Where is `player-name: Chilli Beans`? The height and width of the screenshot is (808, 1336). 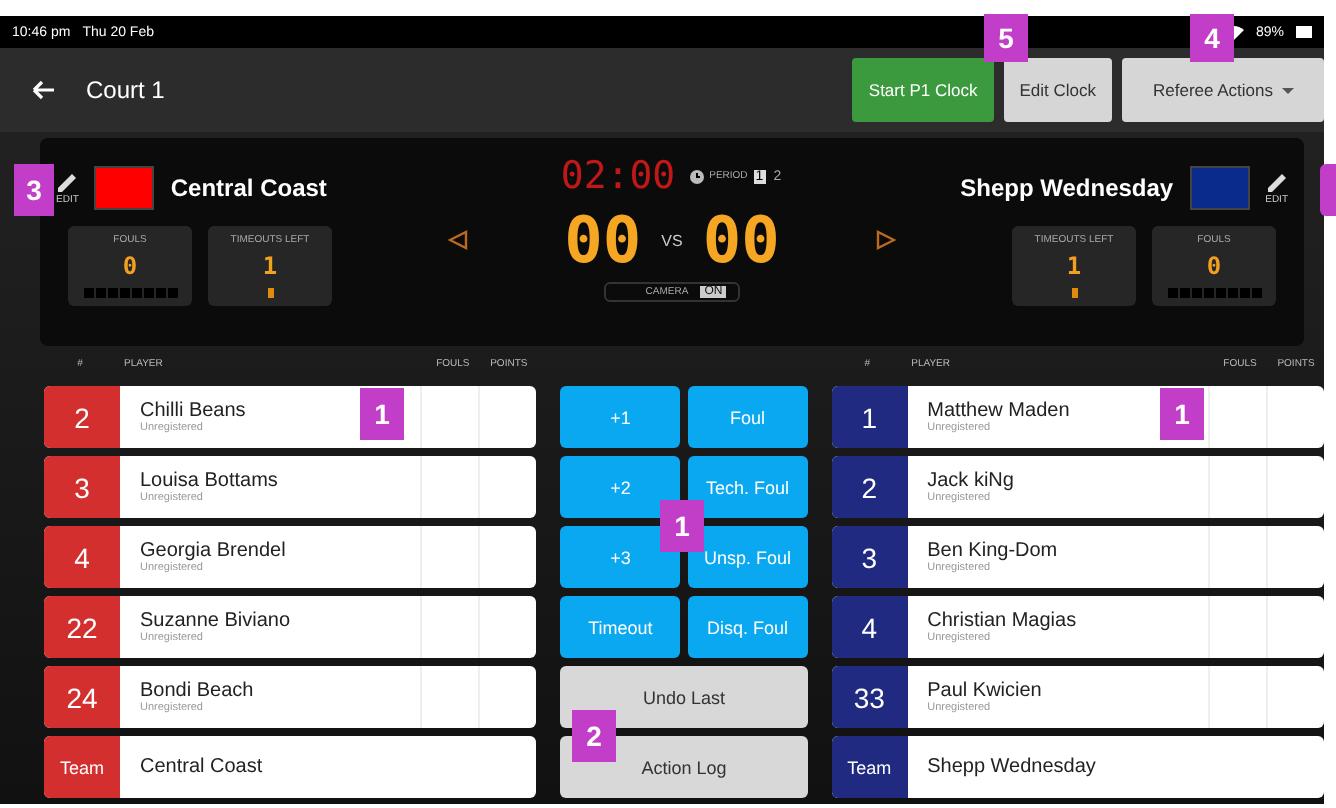 player-name: Chilli Beans is located at coordinates (193, 411).